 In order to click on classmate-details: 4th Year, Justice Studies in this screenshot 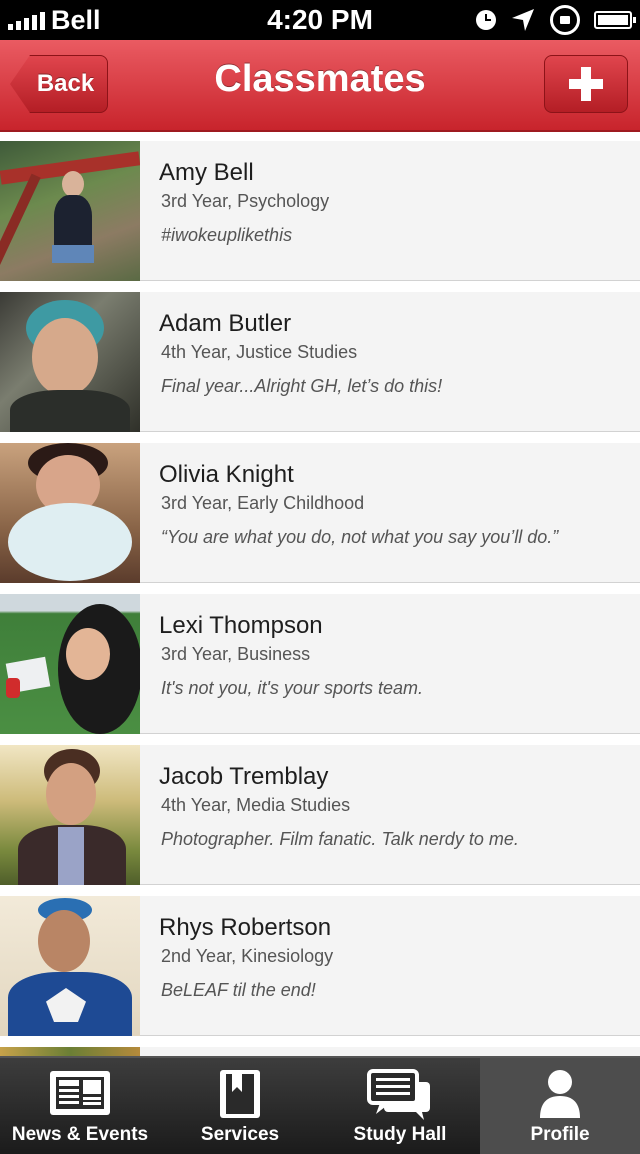, I will do `click(259, 352)`.